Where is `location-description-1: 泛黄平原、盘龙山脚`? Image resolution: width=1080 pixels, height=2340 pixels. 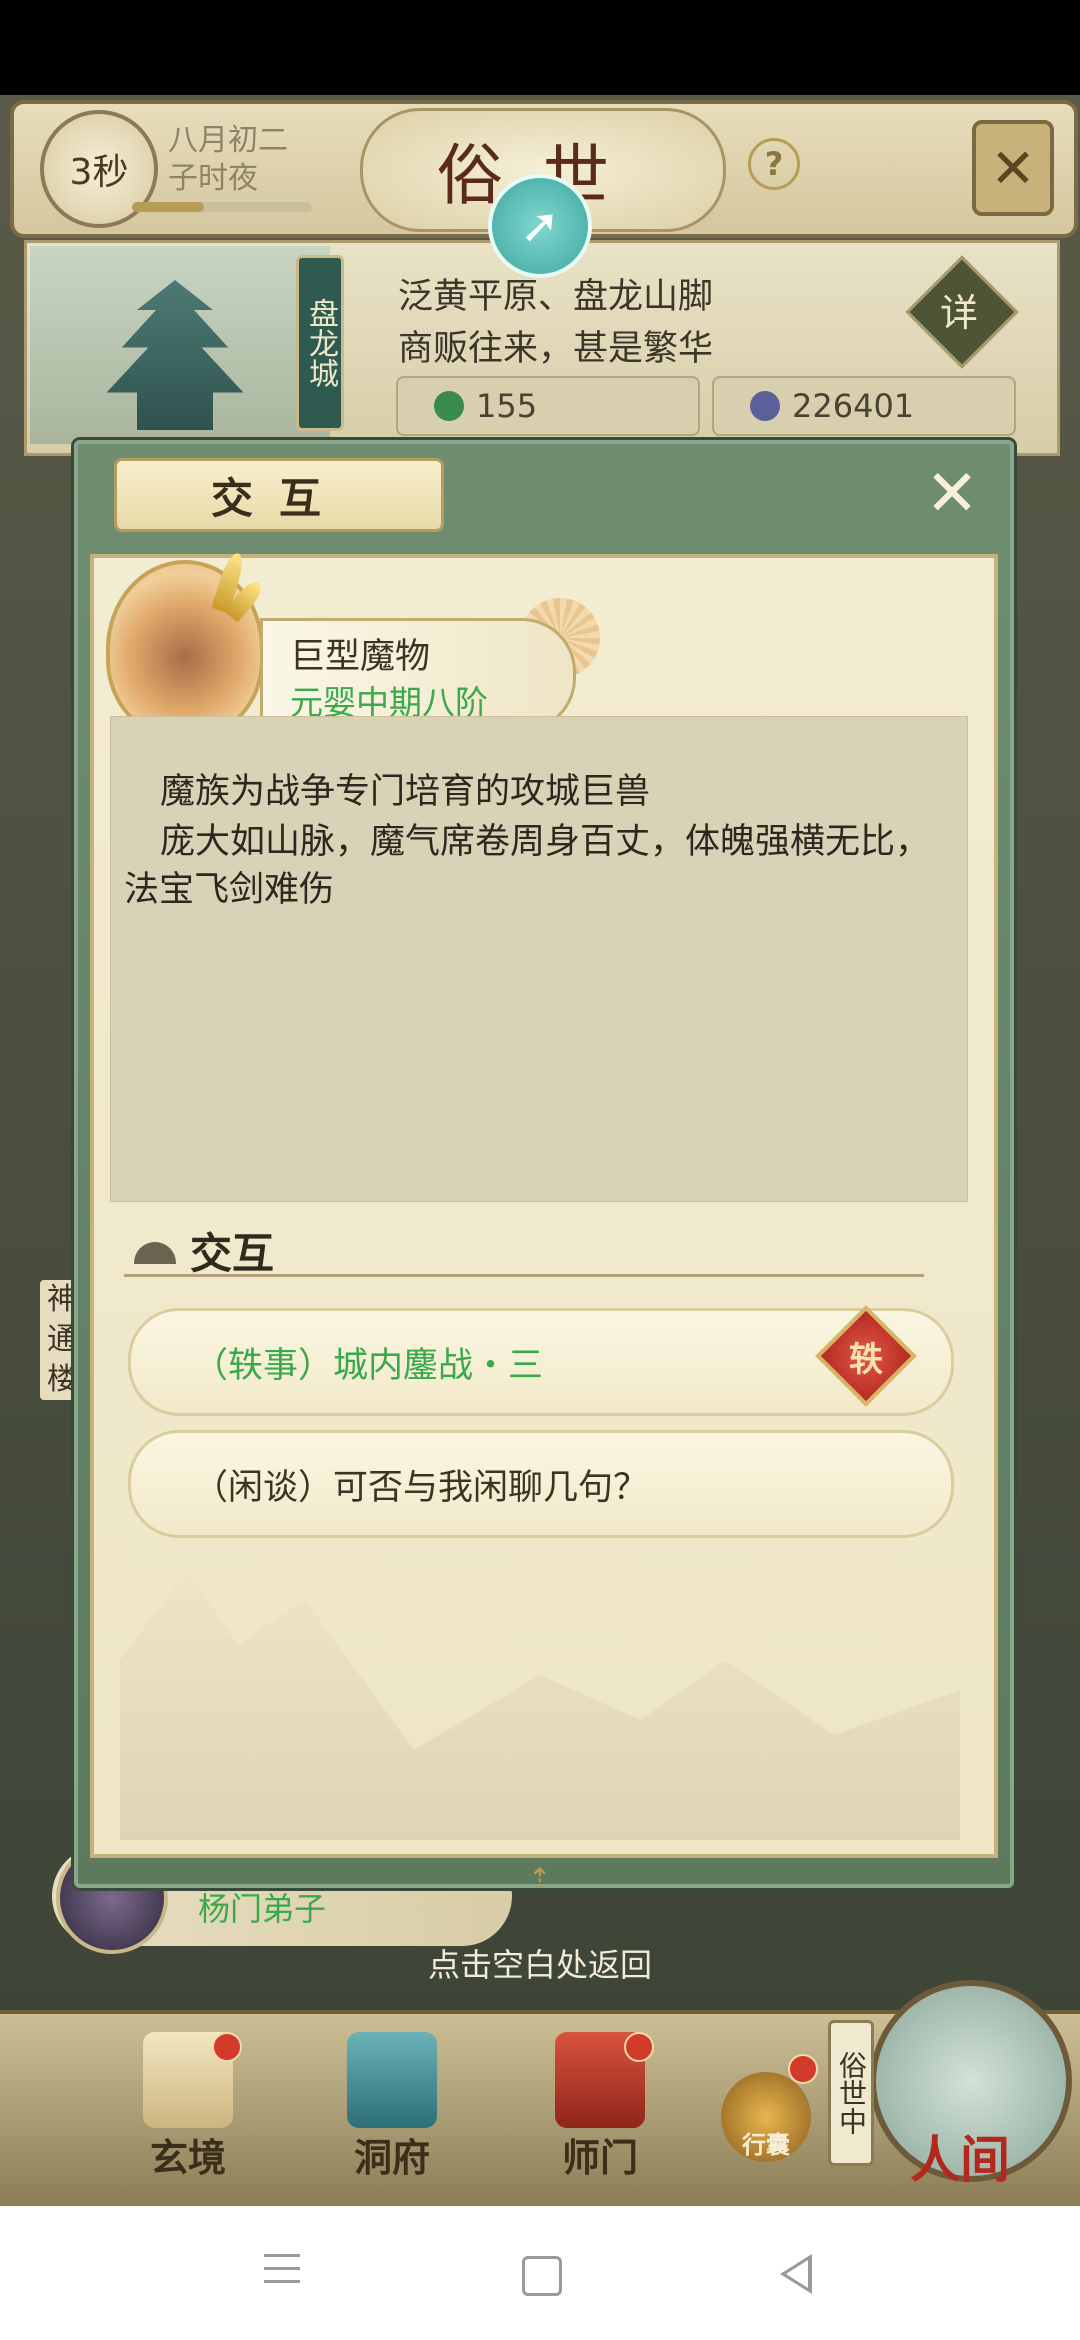
location-description-1: 泛黄平原、盘龙山脚 is located at coordinates (556, 297).